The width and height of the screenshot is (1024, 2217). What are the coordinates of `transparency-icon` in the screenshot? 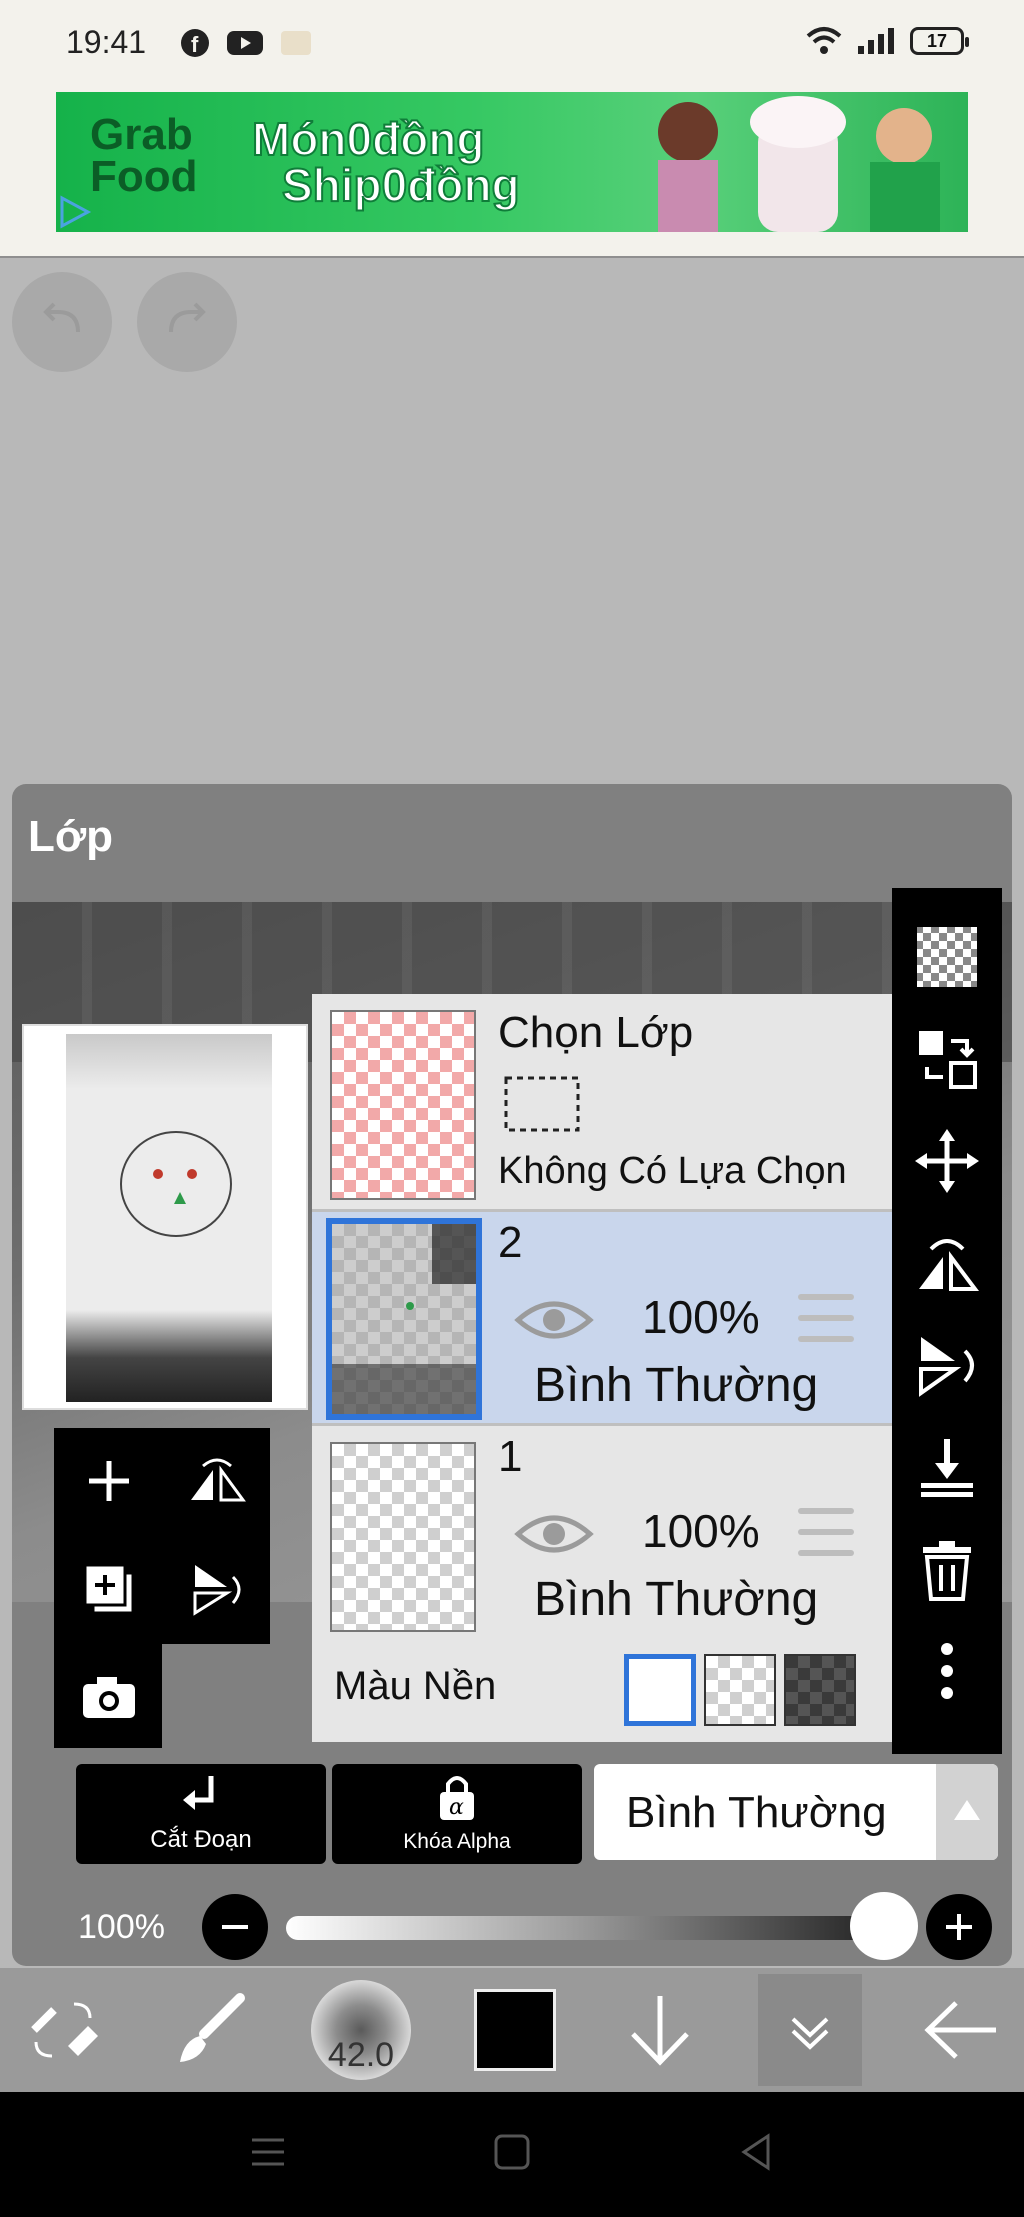 It's located at (947, 957).